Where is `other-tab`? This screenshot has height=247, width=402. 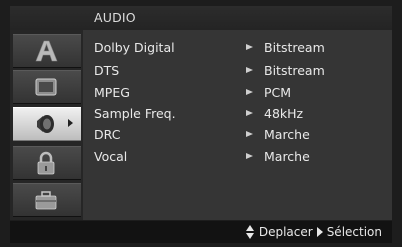
other-tab is located at coordinates (47, 200).